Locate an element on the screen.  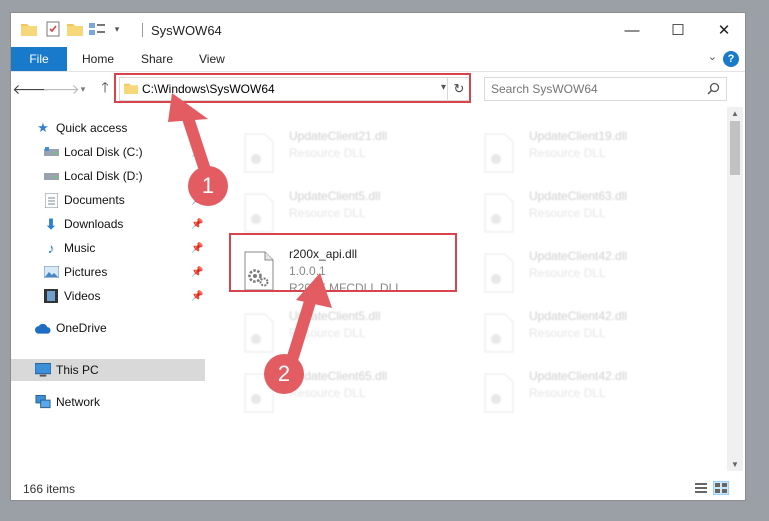
step-marker-1: 1 is located at coordinates (208, 186).